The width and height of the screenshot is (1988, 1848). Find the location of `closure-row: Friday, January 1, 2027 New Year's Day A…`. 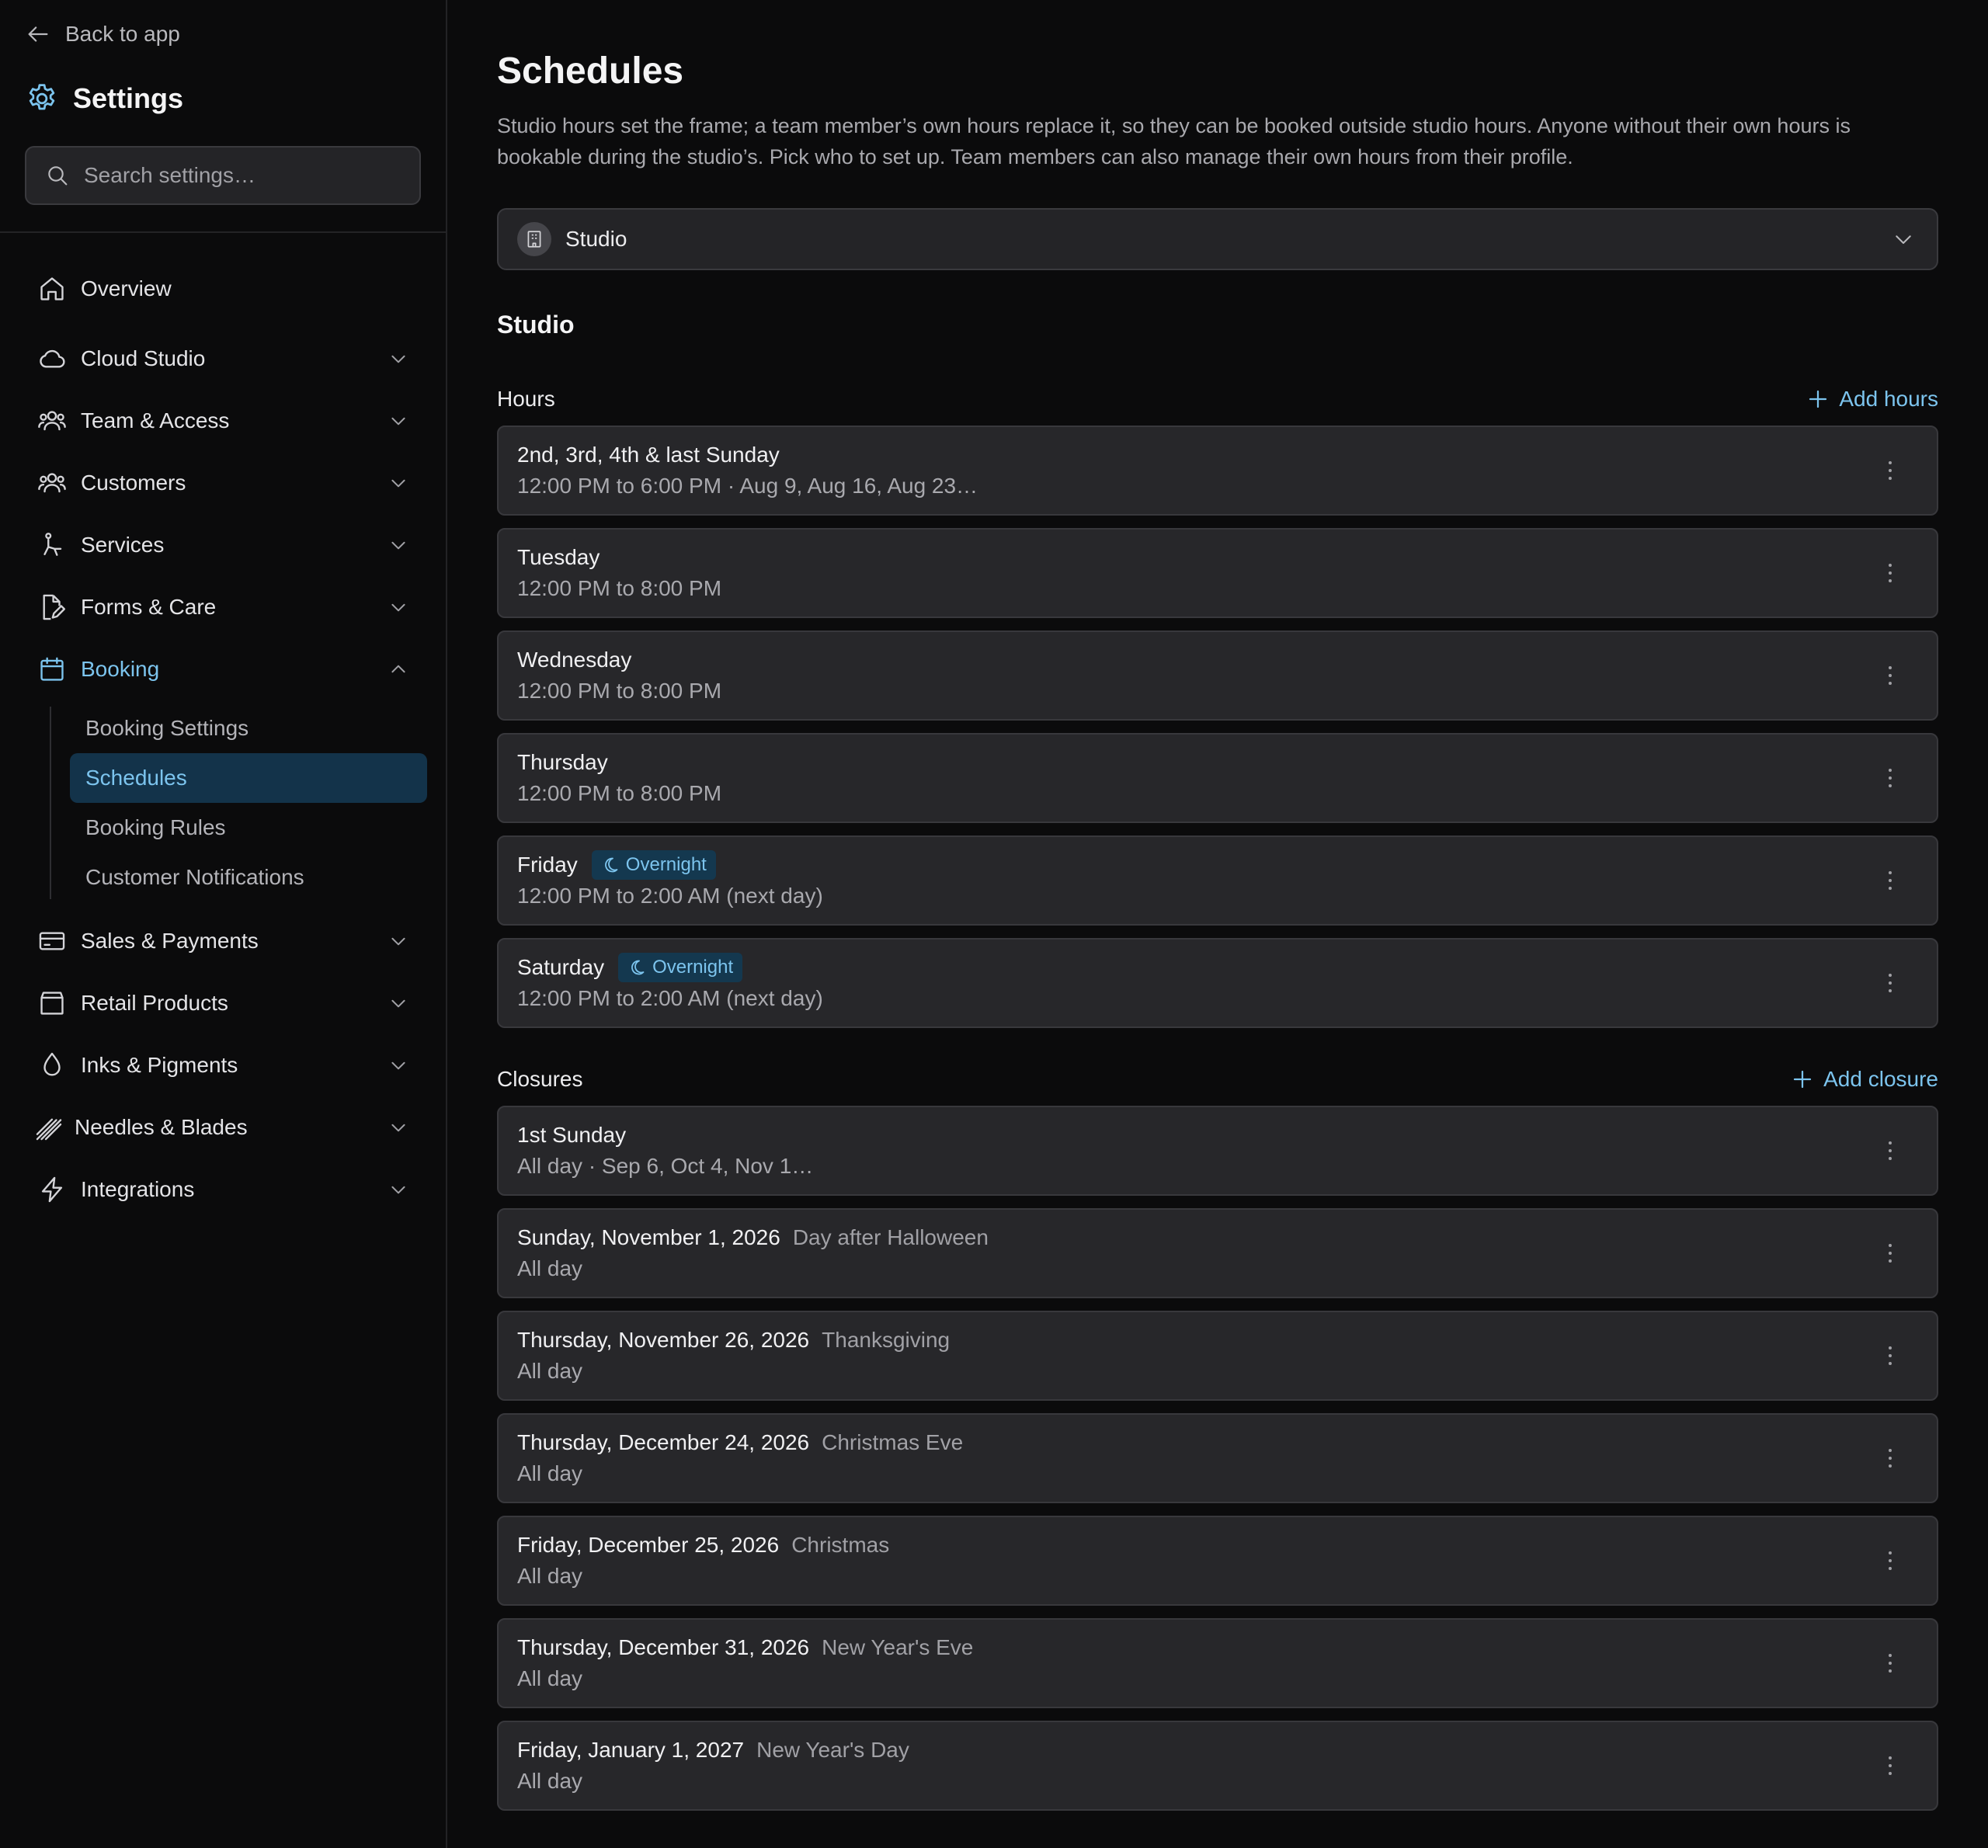

closure-row: Friday, January 1, 2027 New Year's Day A… is located at coordinates (1217, 1766).